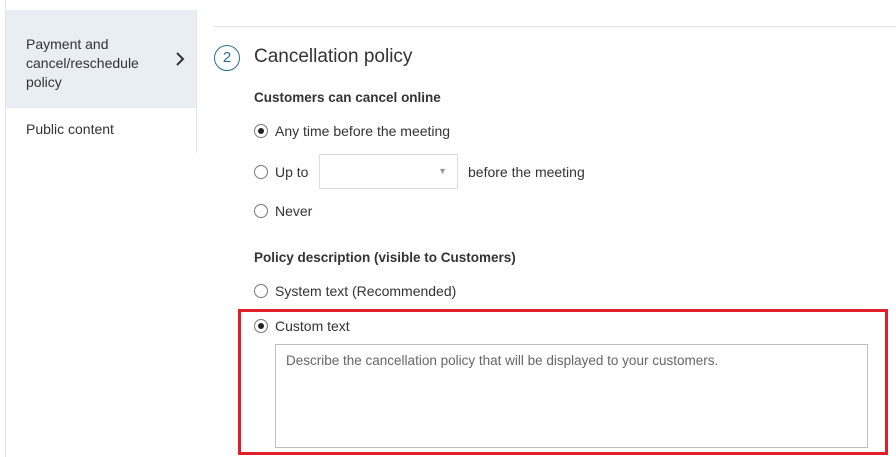  What do you see at coordinates (227, 58) in the screenshot?
I see `step-number-badge: 2` at bounding box center [227, 58].